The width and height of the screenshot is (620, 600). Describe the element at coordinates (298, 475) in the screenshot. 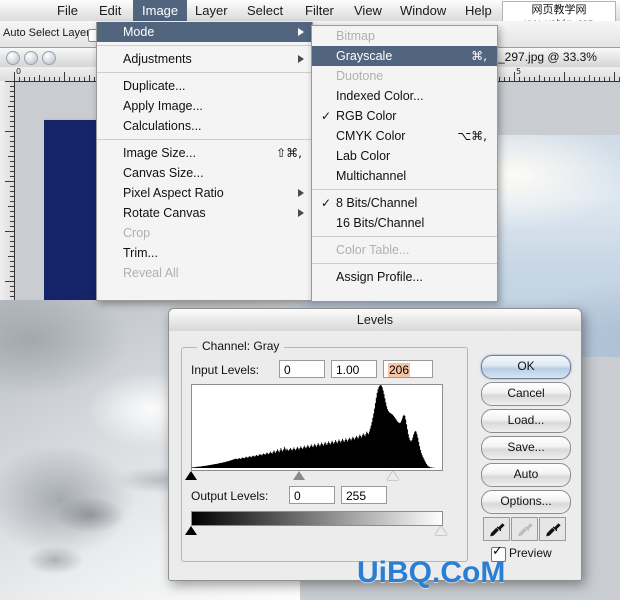

I see `input-gamma-slider-handle` at that location.